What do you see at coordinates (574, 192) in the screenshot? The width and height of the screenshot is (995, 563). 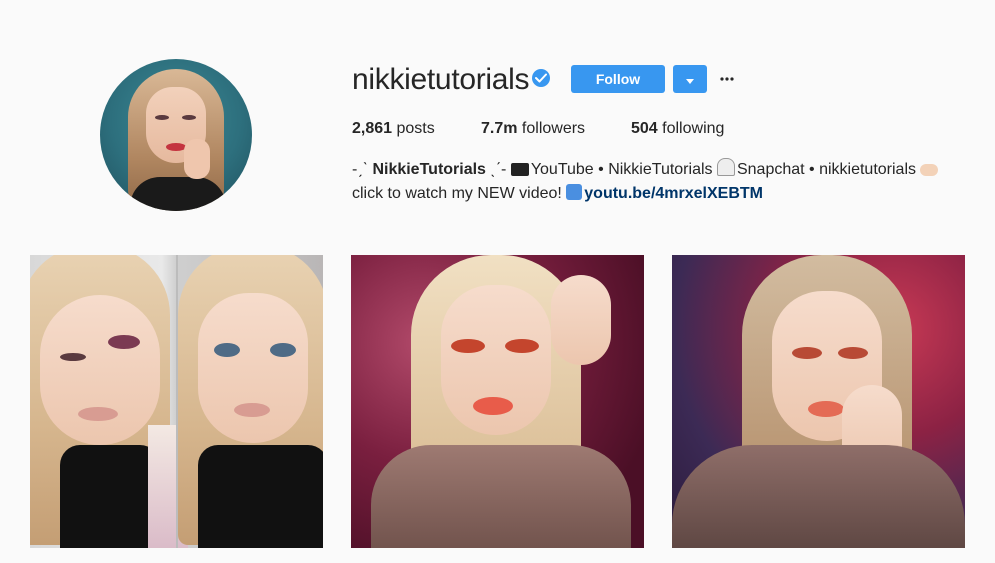 I see `arrow-emoji-icon` at bounding box center [574, 192].